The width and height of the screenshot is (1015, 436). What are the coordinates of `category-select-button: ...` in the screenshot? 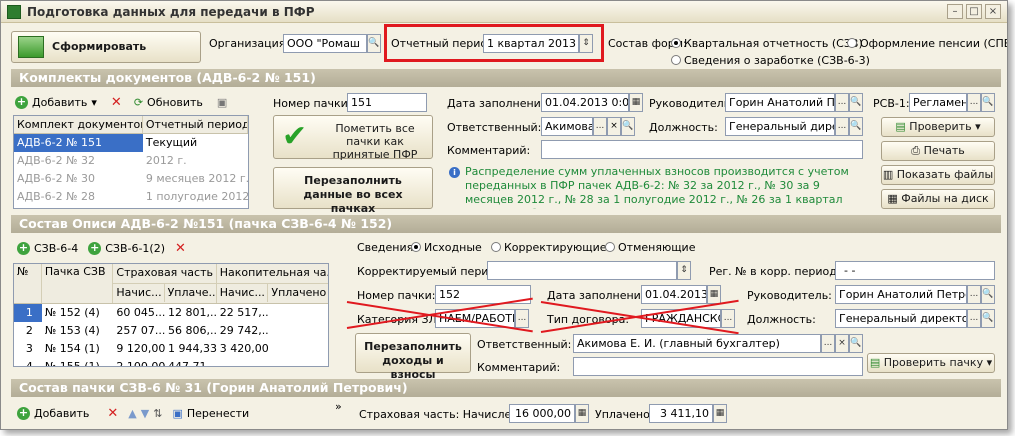 It's located at (522, 318).